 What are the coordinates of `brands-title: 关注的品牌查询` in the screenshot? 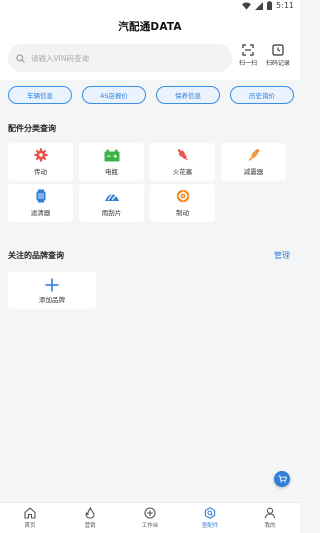 It's located at (36, 255).